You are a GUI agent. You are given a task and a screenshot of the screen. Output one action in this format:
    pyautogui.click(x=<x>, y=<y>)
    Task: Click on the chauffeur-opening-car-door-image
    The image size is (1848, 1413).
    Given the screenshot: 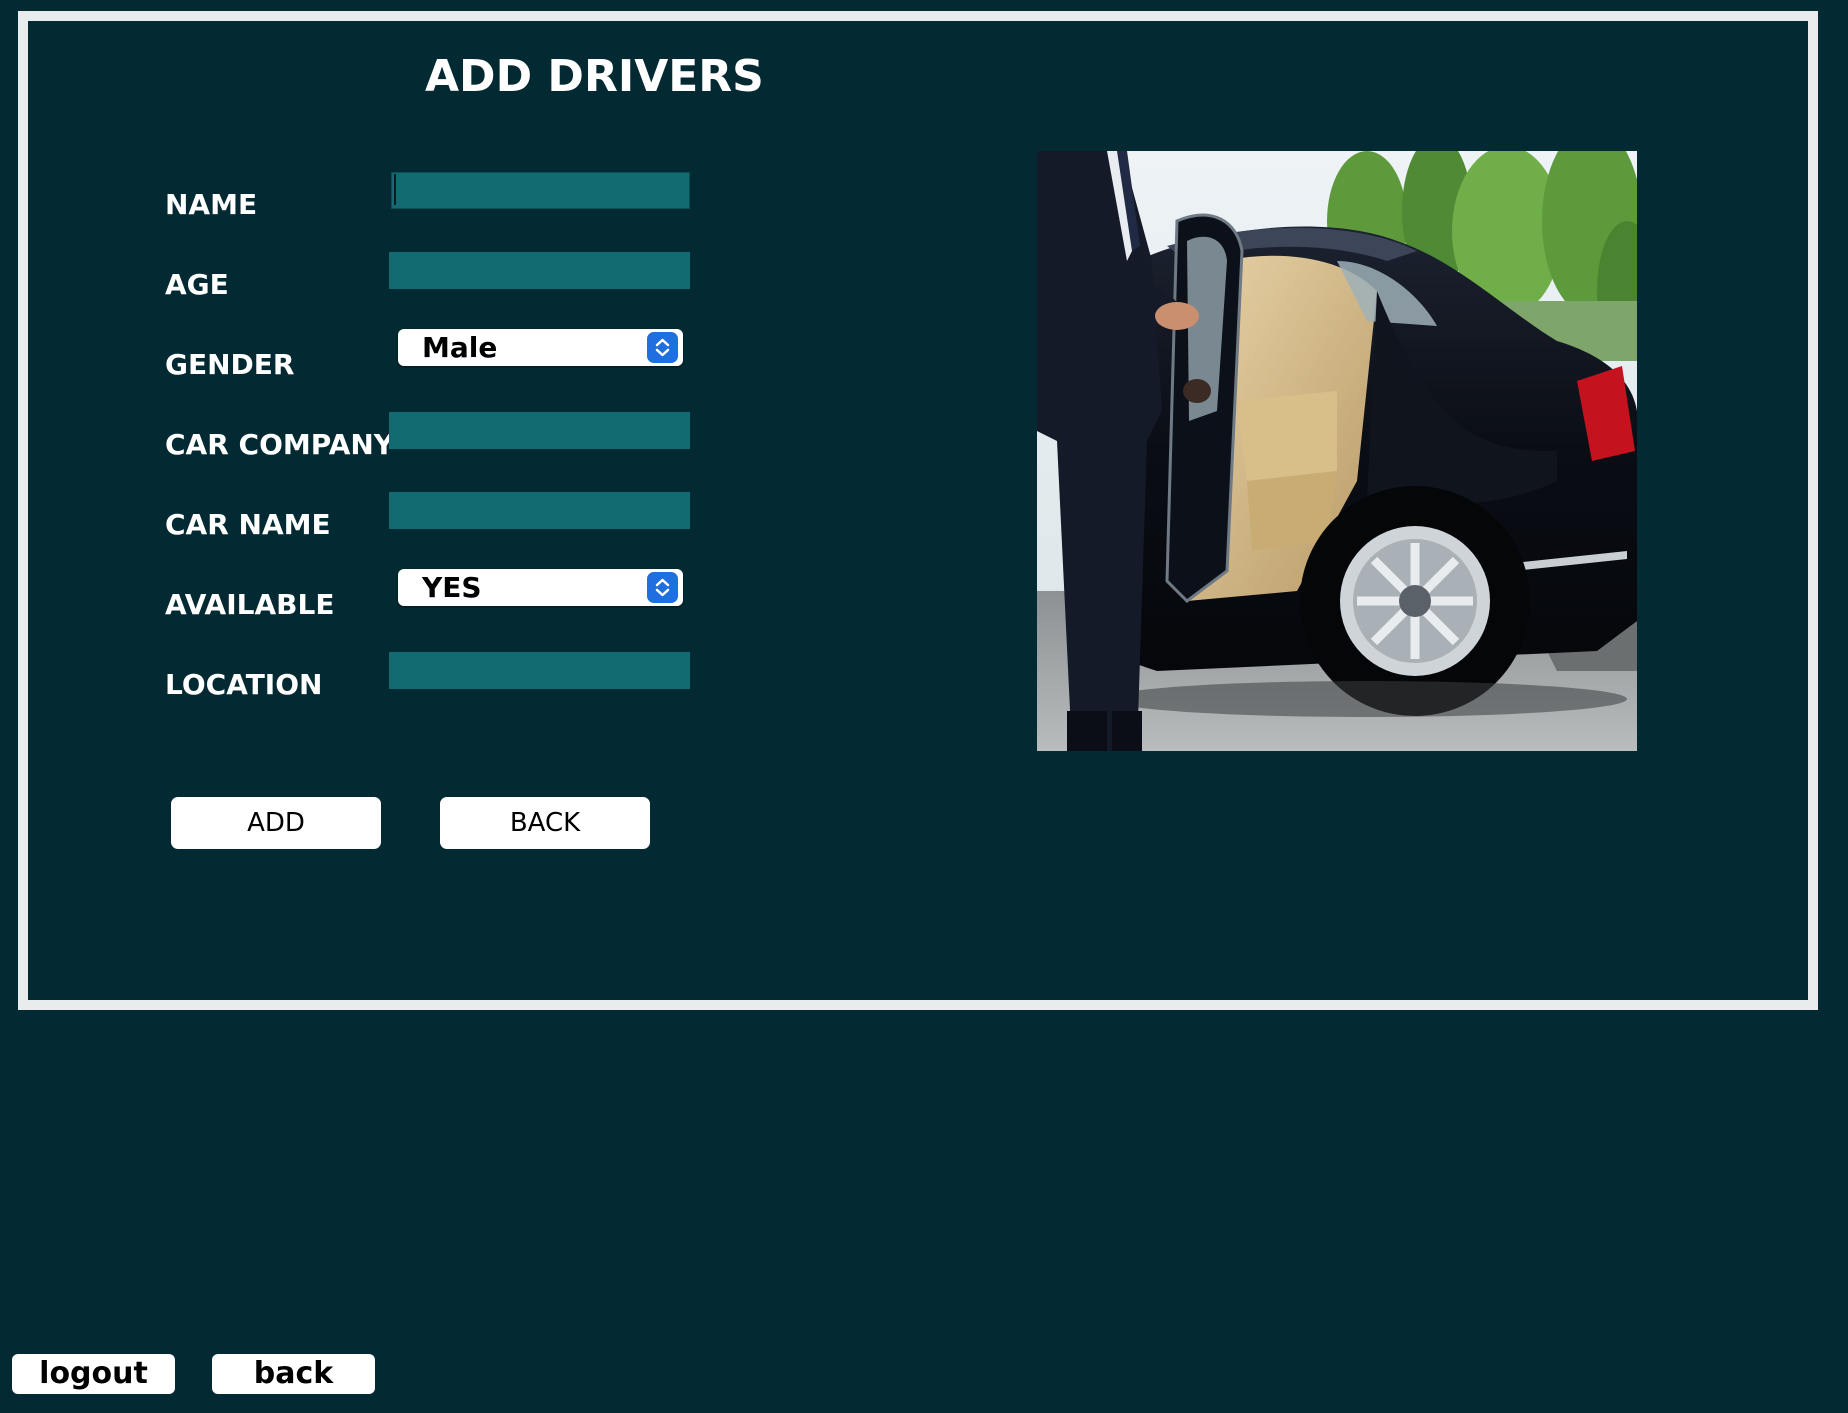 What is the action you would take?
    pyautogui.click(x=1337, y=451)
    